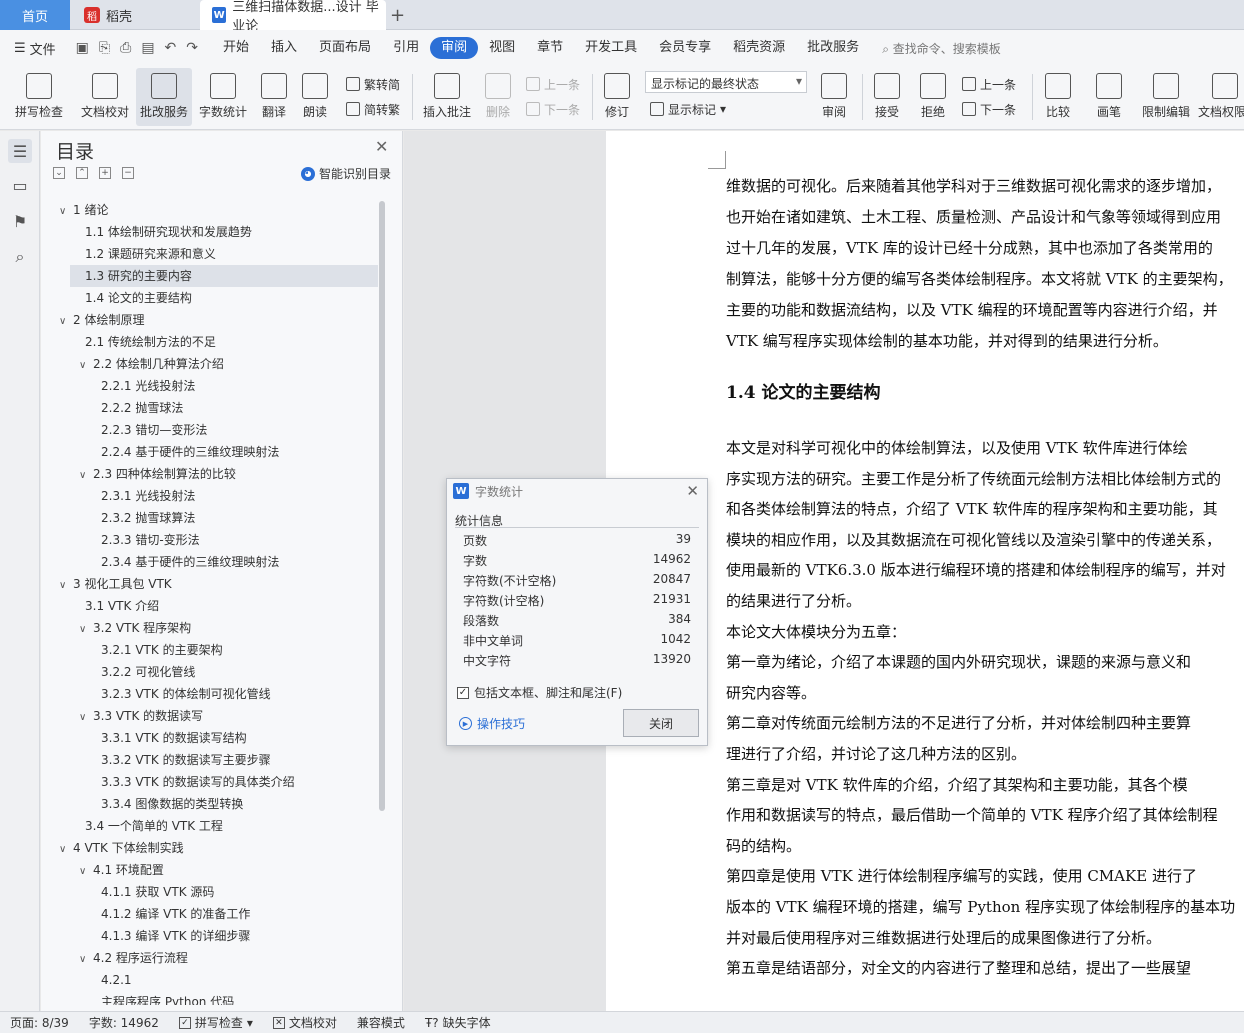 Image resolution: width=1244 pixels, height=1033 pixels. Describe the element at coordinates (834, 97) in the screenshot. I see `review-pane-button: 审阅` at that location.